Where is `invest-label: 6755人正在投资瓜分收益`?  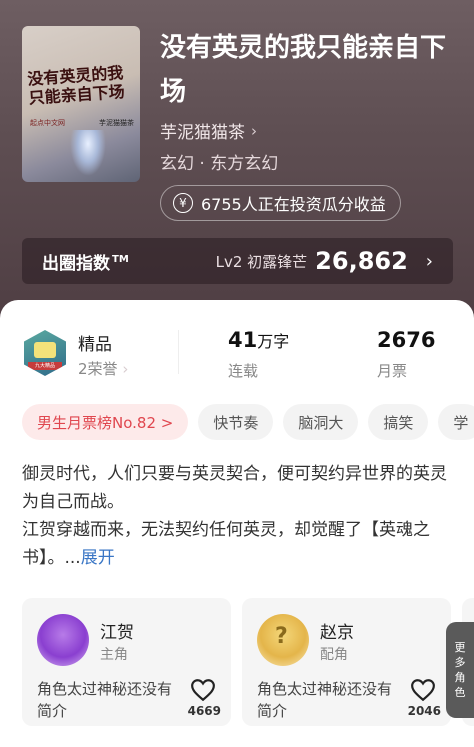
invest-label: 6755人正在投资瓜分收益 is located at coordinates (293, 204).